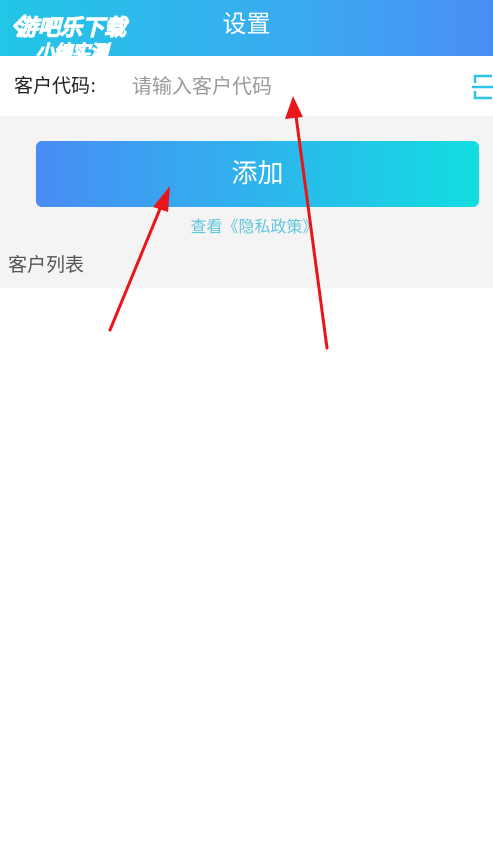  What do you see at coordinates (292, 86) in the screenshot?
I see `customer-code-input` at bounding box center [292, 86].